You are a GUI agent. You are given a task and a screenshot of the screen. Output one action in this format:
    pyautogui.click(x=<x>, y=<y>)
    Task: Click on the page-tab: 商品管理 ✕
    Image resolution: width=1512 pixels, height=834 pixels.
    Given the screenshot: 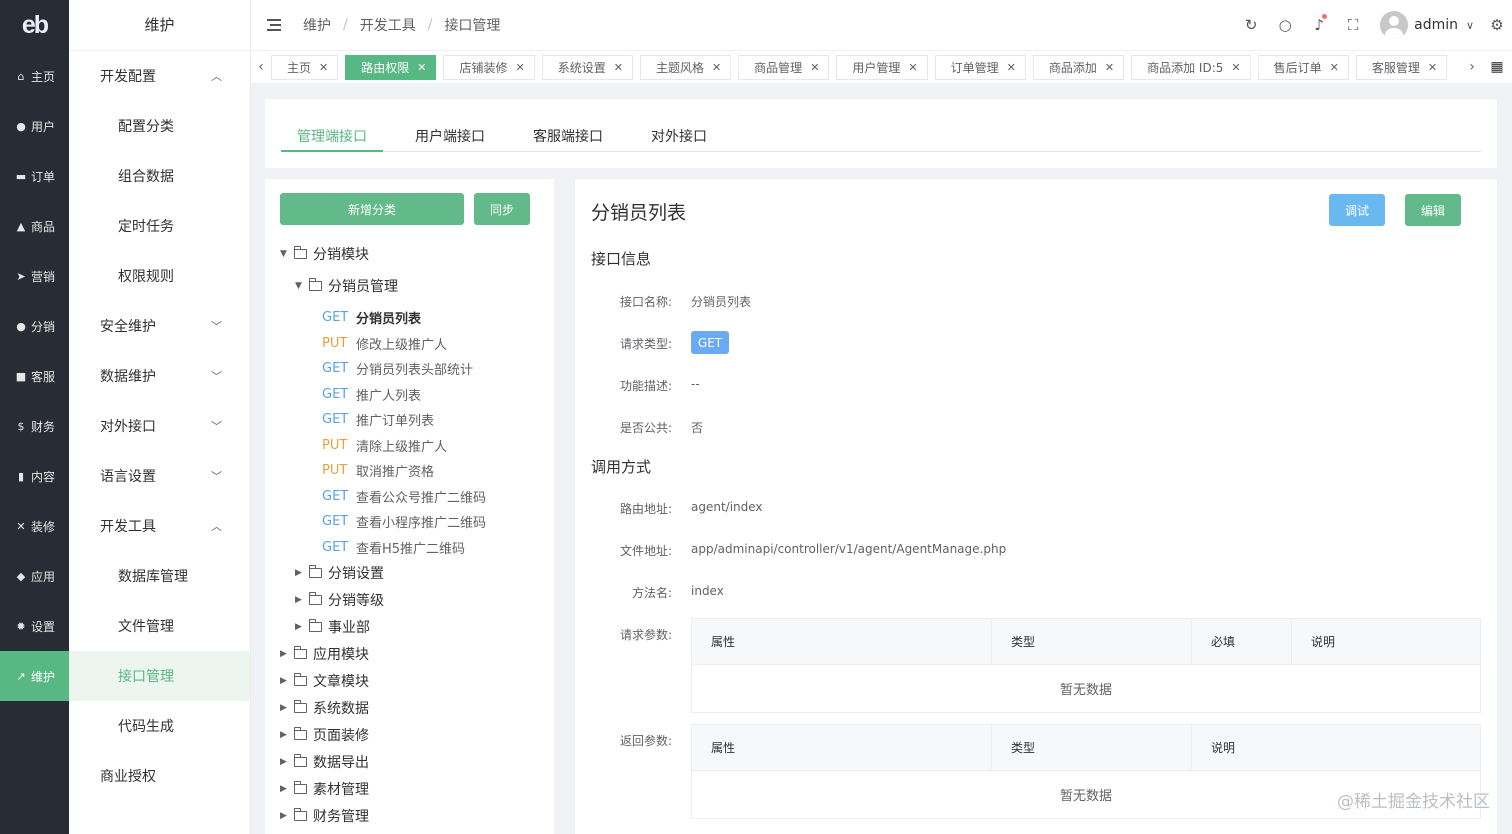 What is the action you would take?
    pyautogui.click(x=784, y=67)
    